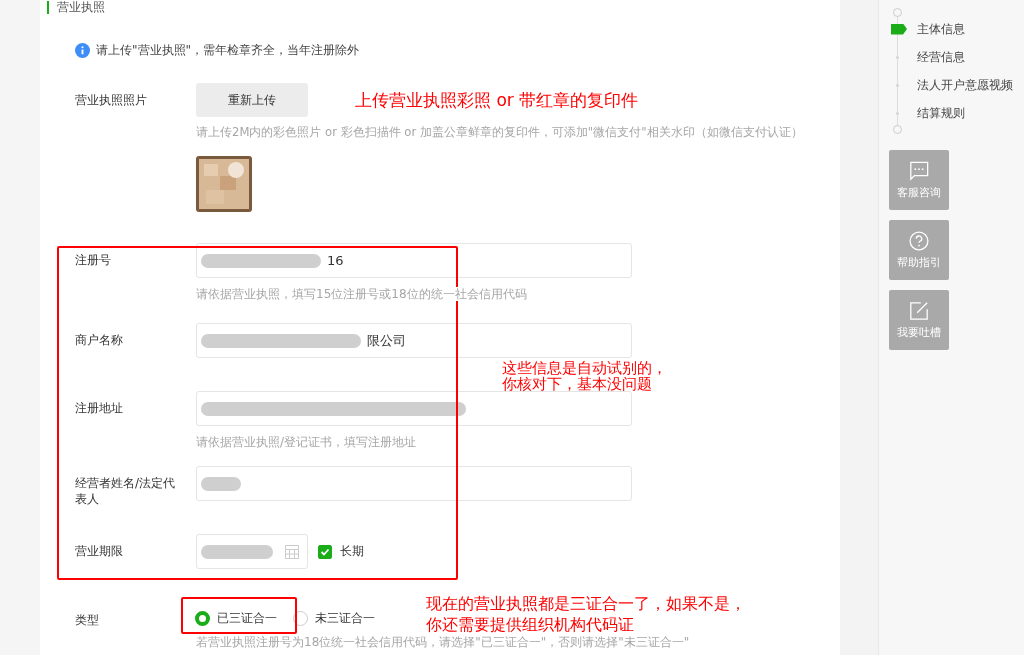 The width and height of the screenshot is (1024, 655). I want to click on annotation-text: 现在的营业执照都是三证合一了，如果不是，你还需要提供组织机构代码证, so click(586, 615).